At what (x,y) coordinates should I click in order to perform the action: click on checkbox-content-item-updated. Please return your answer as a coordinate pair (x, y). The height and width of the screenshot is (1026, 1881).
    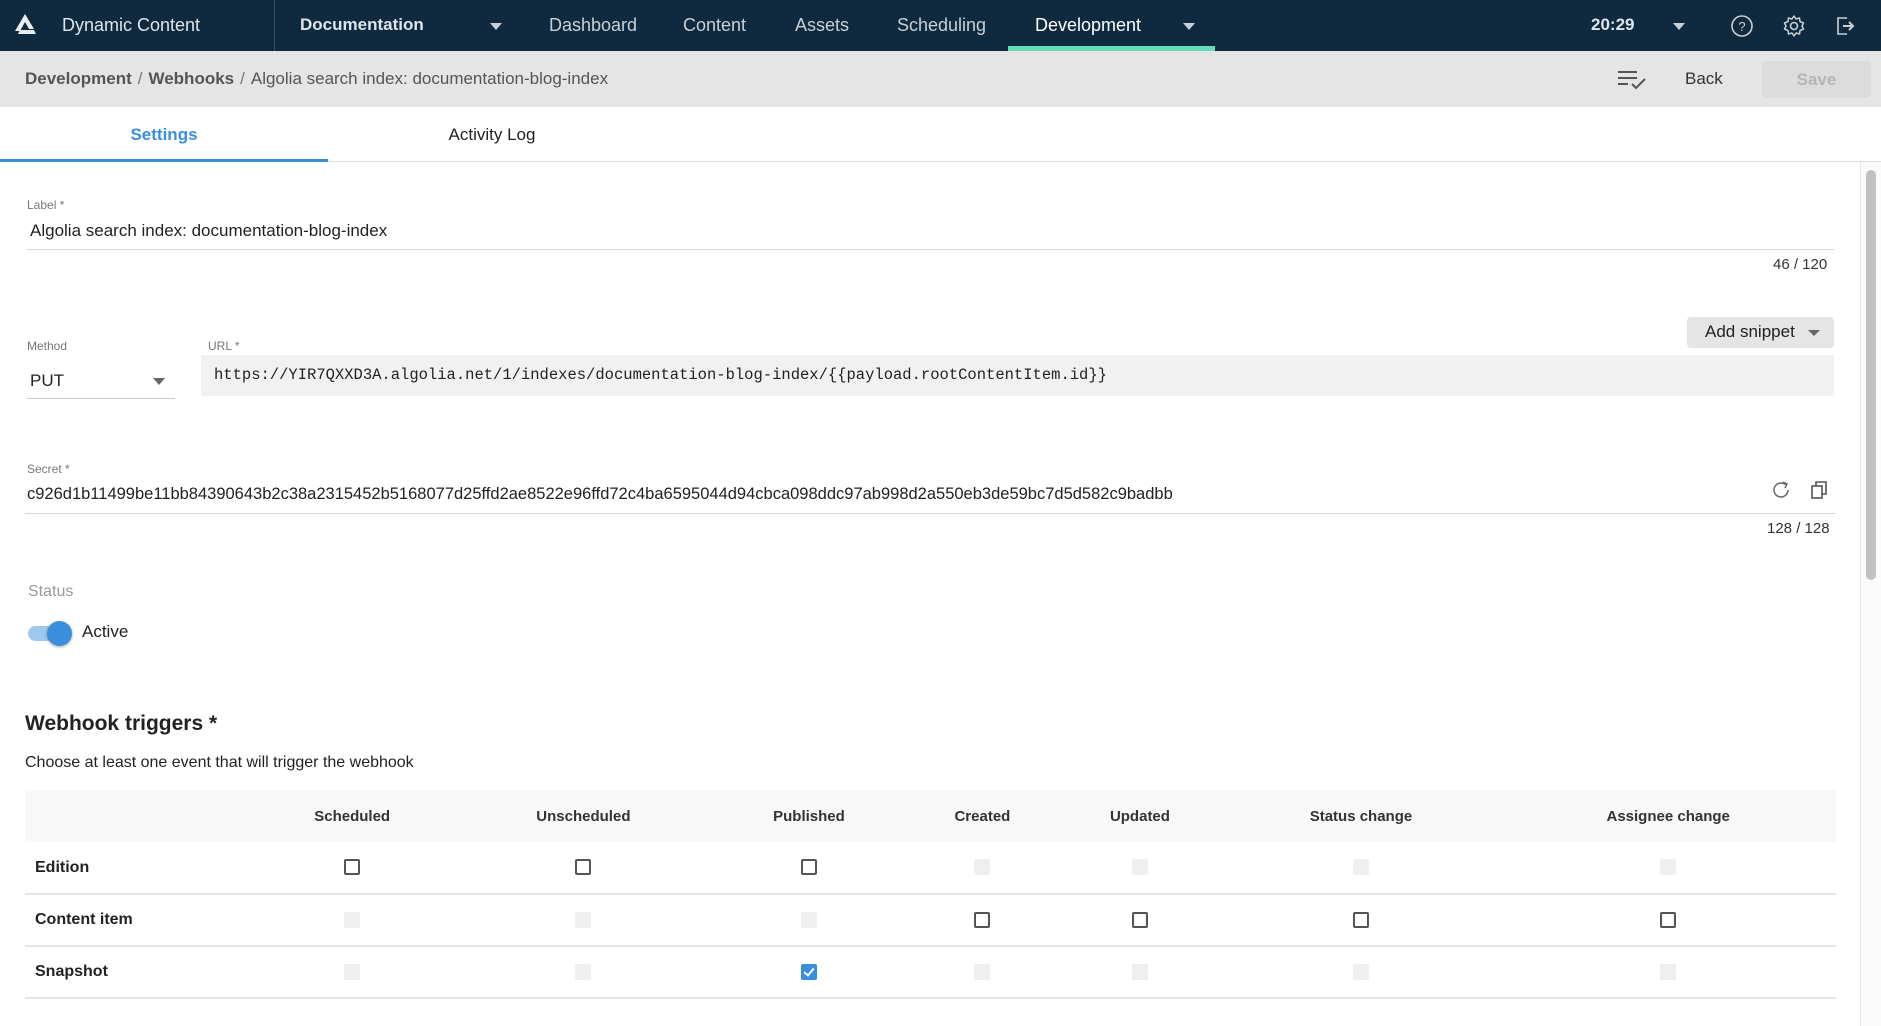
    Looking at the image, I should click on (1139, 919).